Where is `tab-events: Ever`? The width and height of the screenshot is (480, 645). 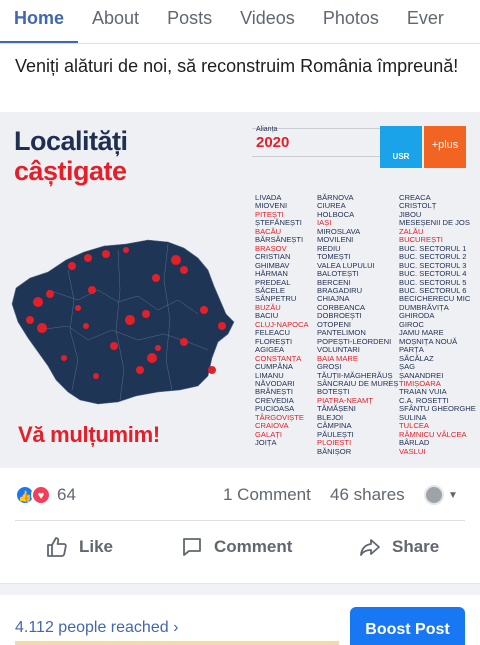 tab-events: Ever is located at coordinates (425, 21).